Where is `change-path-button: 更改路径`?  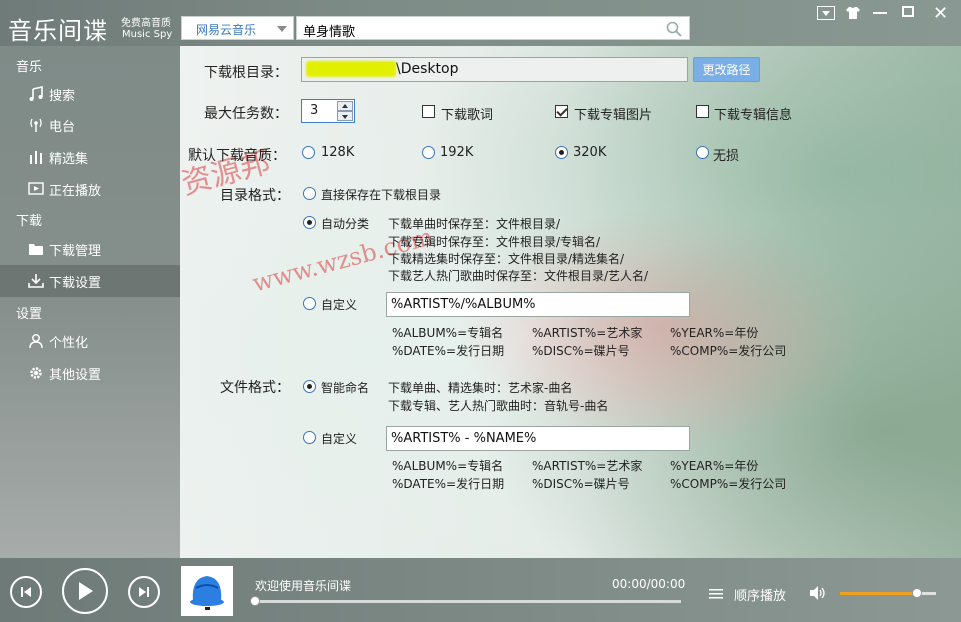
change-path-button: 更改路径 is located at coordinates (726, 69).